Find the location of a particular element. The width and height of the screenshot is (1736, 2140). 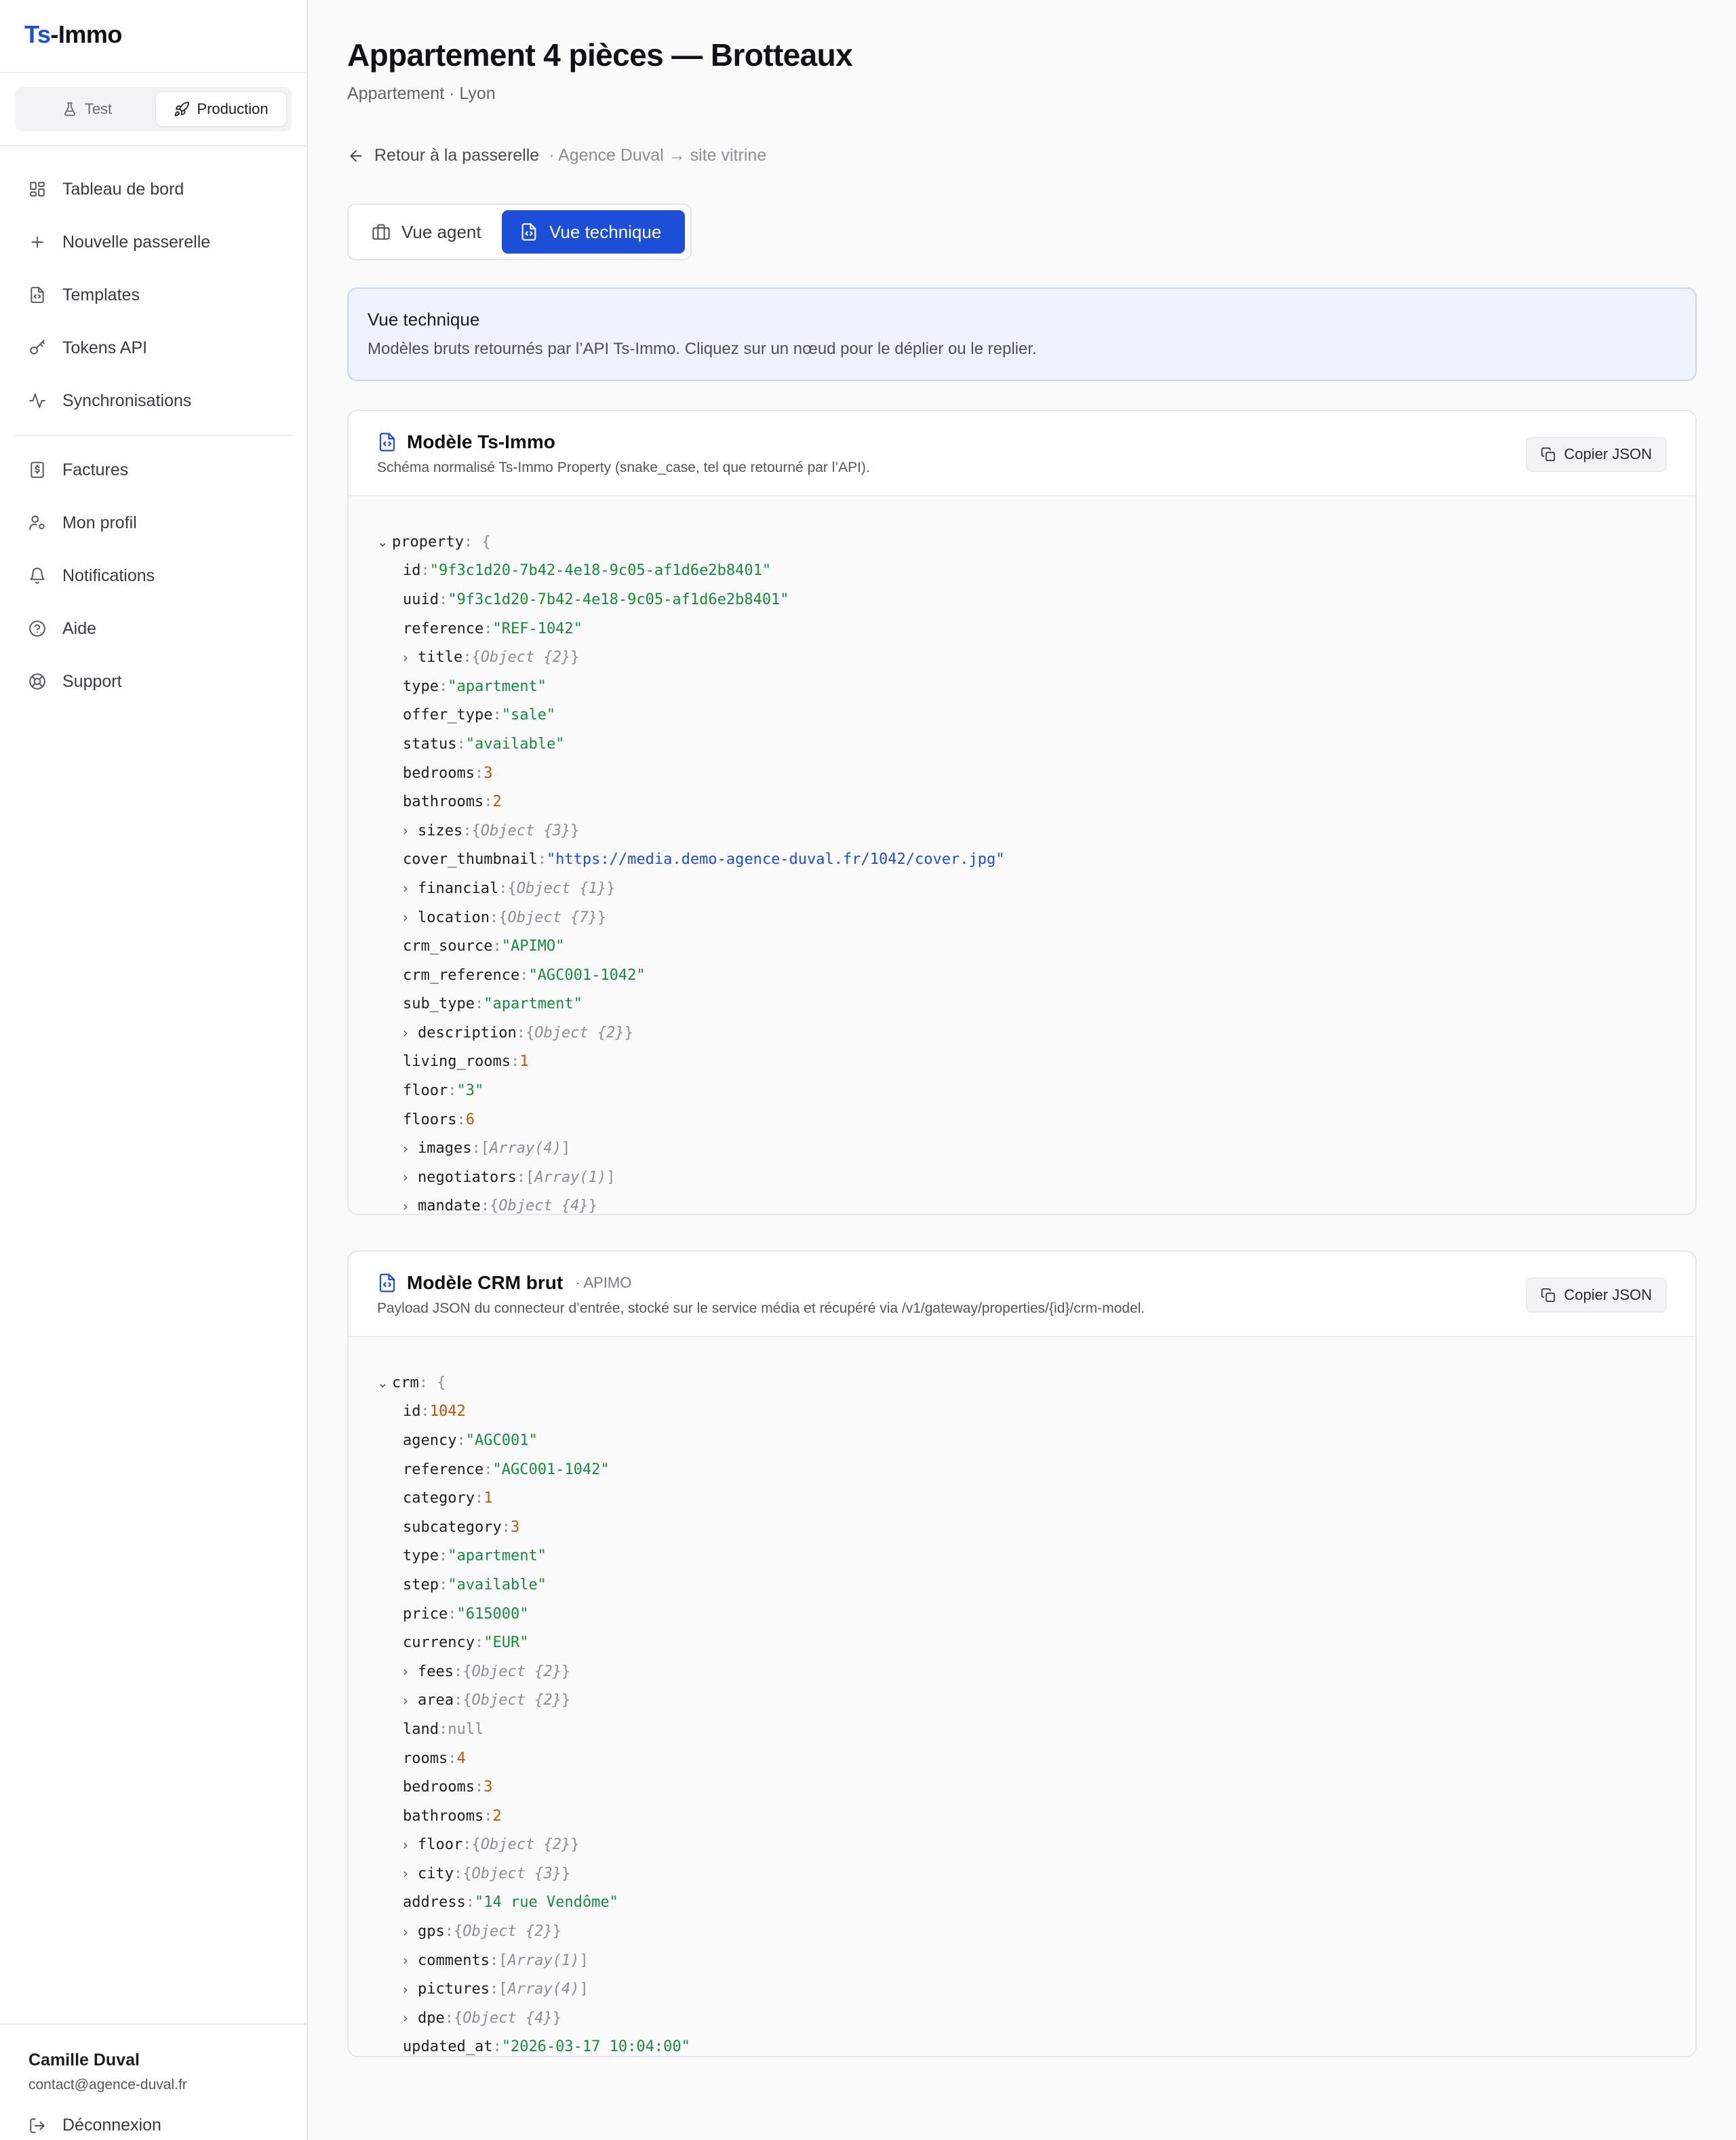

json-collapsed-node: › location: { Object {7} } is located at coordinates (1022, 917).